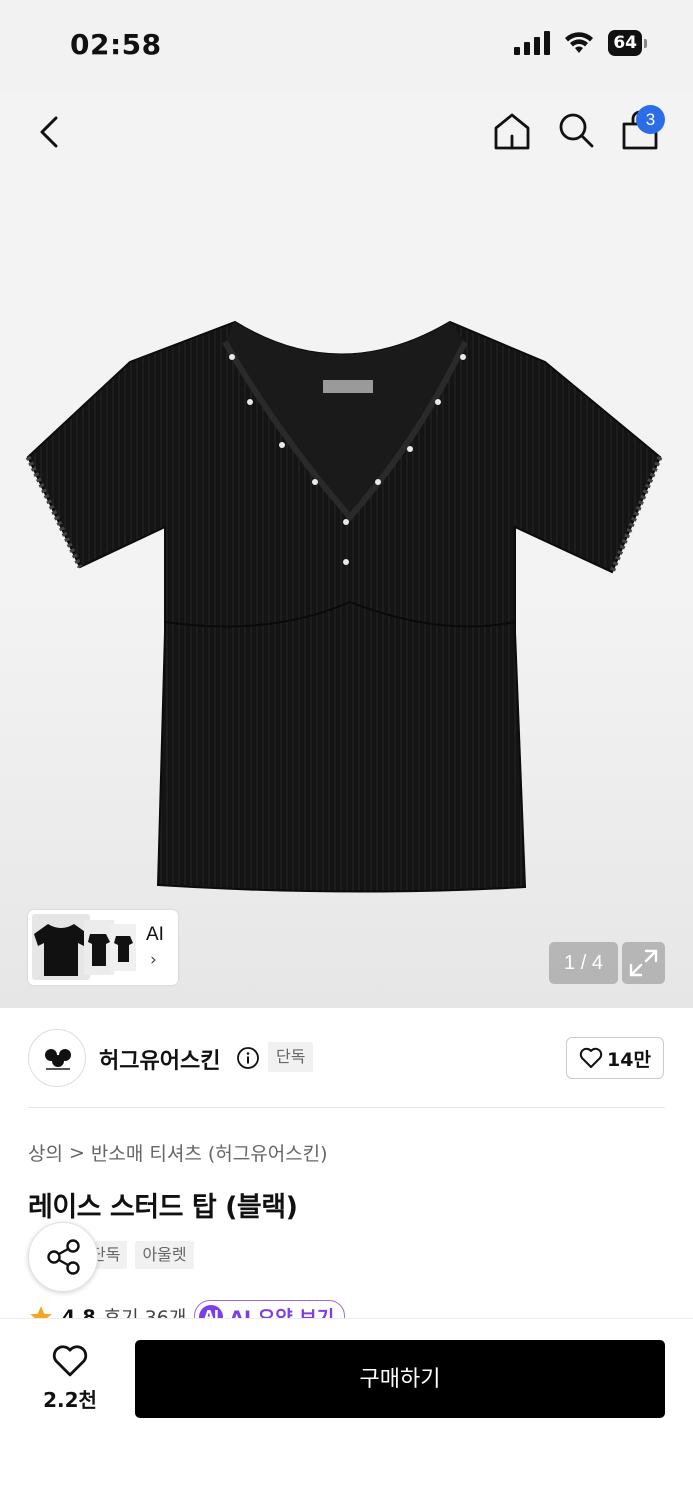 Image resolution: width=693 pixels, height=1500 pixels. Describe the element at coordinates (153, 960) in the screenshot. I see `chevron-right-icon: ›` at that location.